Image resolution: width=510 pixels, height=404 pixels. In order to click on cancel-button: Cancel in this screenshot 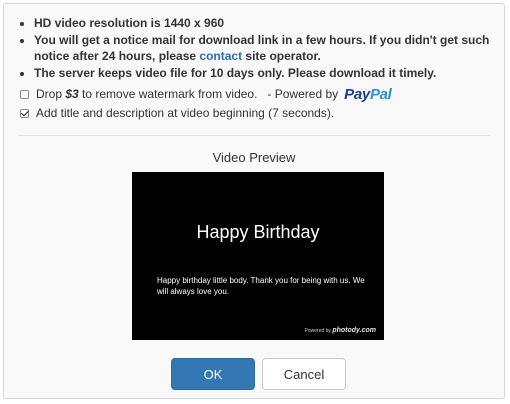, I will do `click(304, 374)`.